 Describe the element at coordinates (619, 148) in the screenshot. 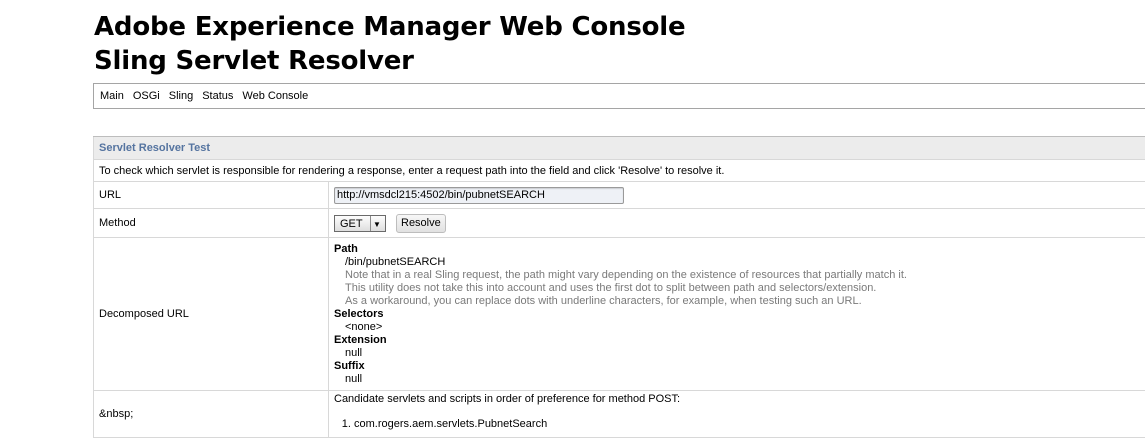

I see `panel-heading: Servlet Resolver Test` at that location.